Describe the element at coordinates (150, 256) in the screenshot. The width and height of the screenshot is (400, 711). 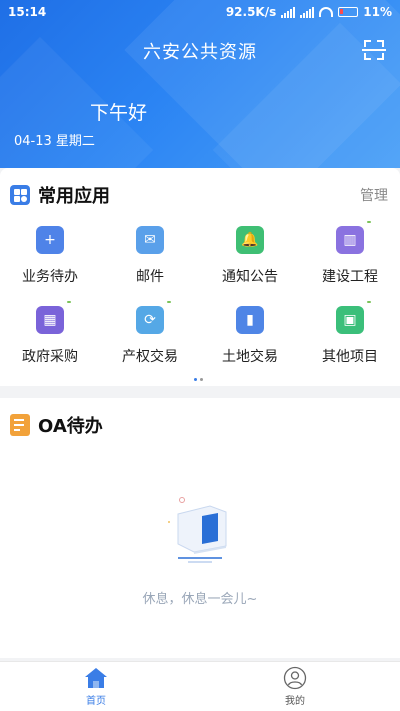
I see `app-item: ✉ 邮件` at that location.